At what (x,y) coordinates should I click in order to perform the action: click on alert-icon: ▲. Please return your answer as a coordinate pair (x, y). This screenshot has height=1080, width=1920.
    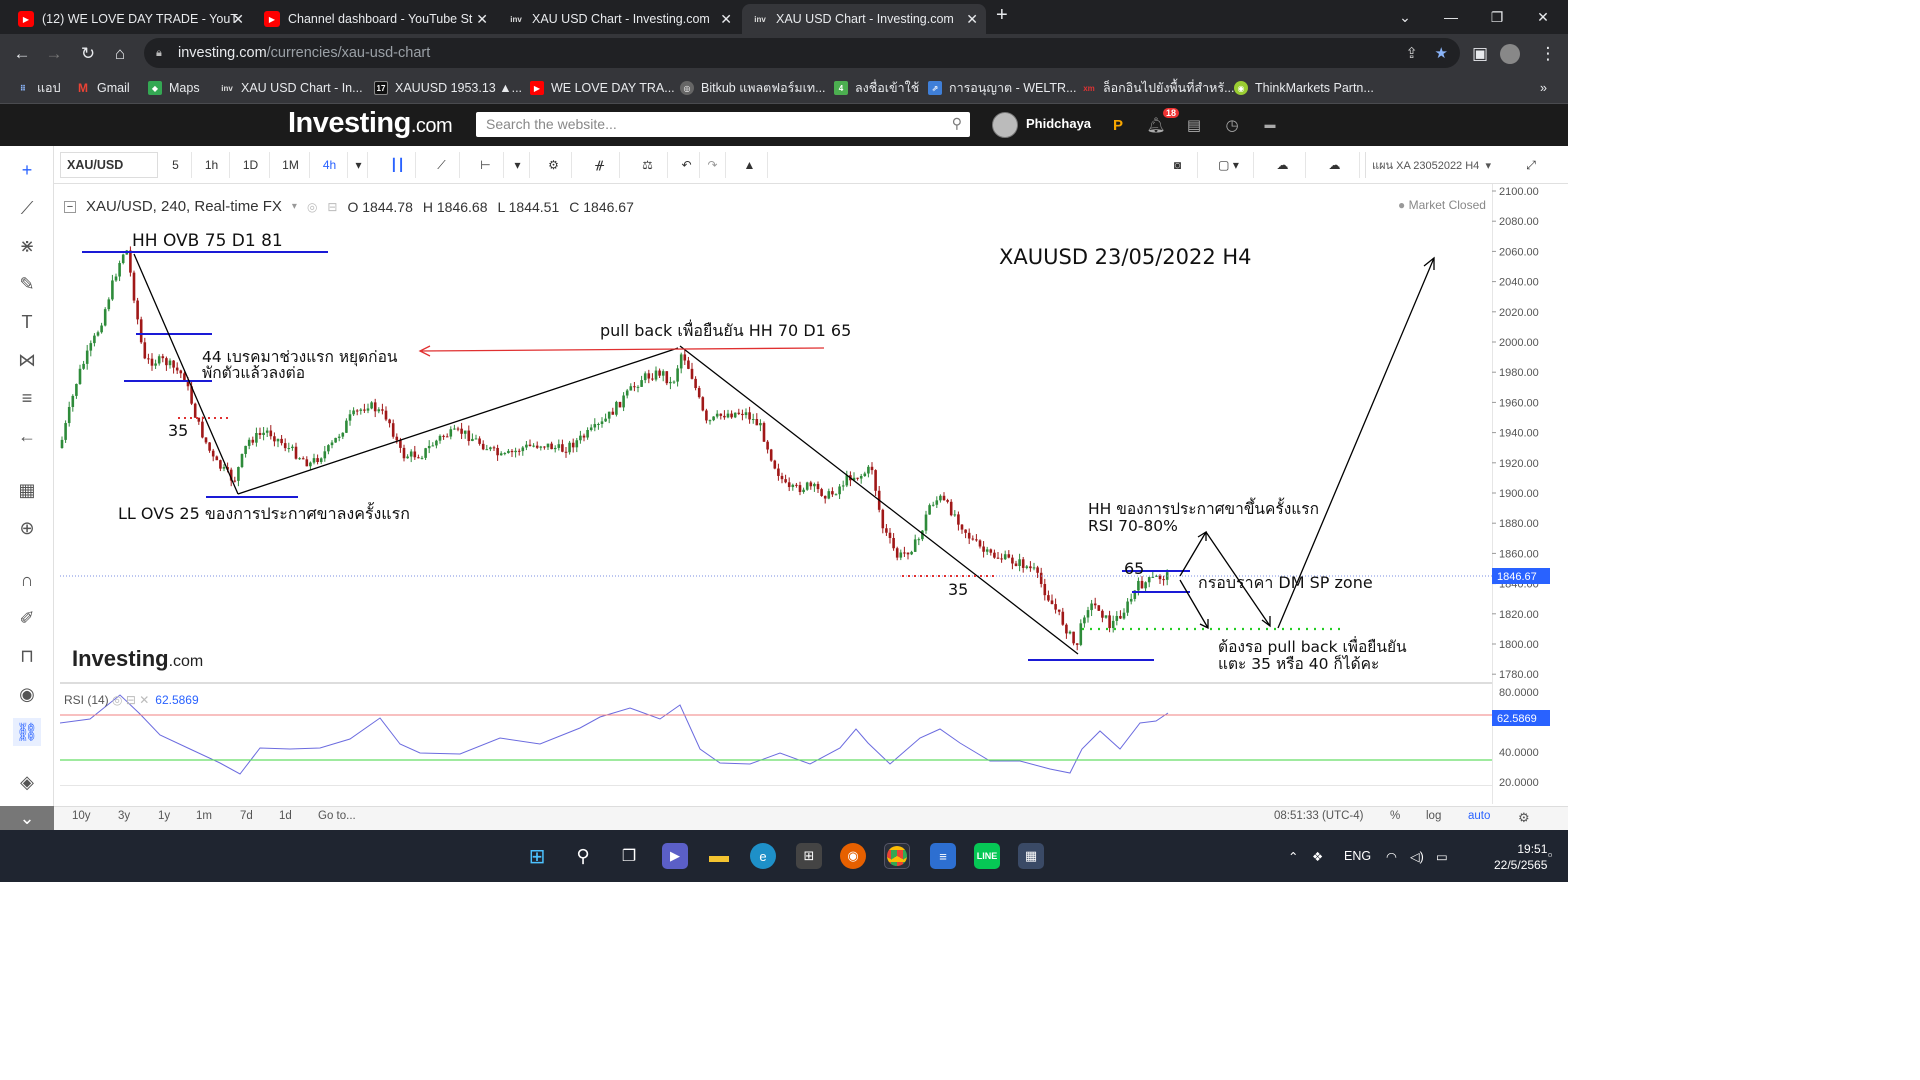
    Looking at the image, I should click on (750, 165).